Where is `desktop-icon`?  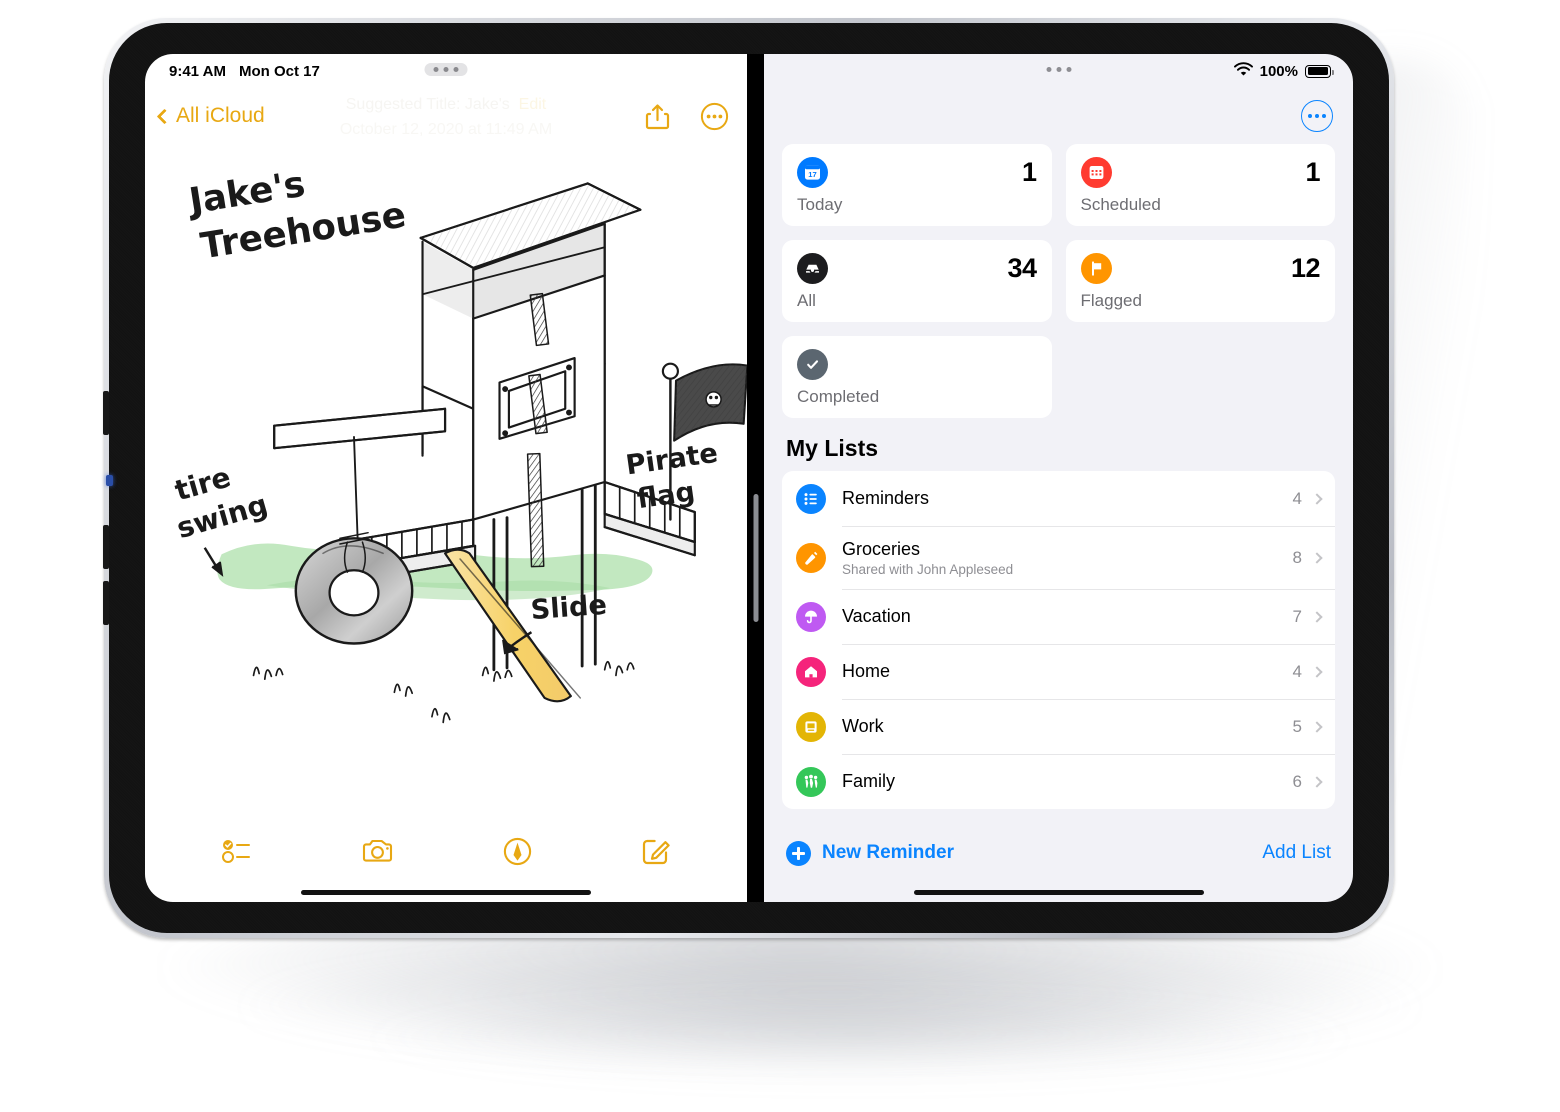
desktop-icon is located at coordinates (811, 726).